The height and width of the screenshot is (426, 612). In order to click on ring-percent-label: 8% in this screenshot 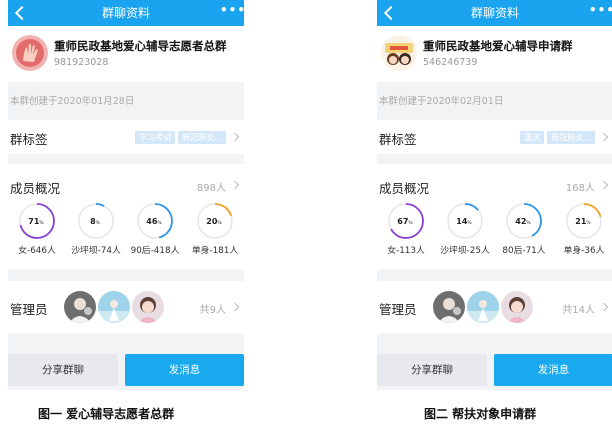, I will do `click(95, 221)`.